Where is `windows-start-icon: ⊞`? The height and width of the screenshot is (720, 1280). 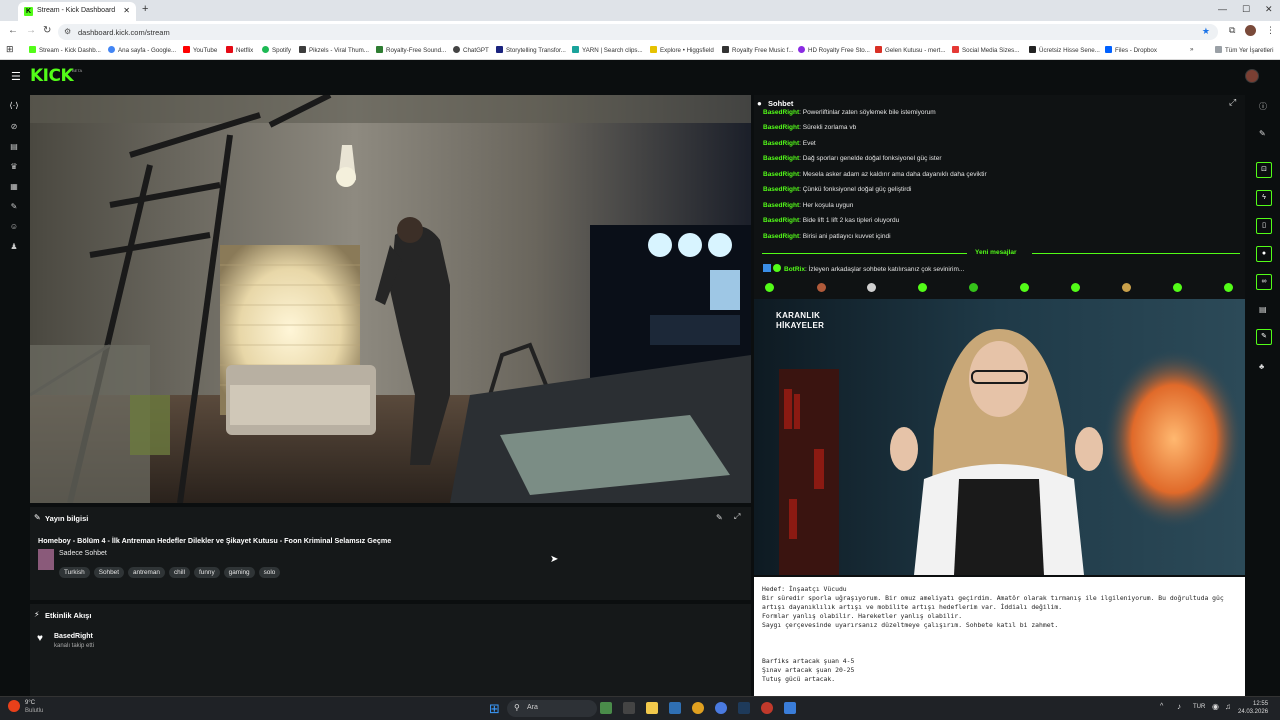
windows-start-icon: ⊞ is located at coordinates (494, 709).